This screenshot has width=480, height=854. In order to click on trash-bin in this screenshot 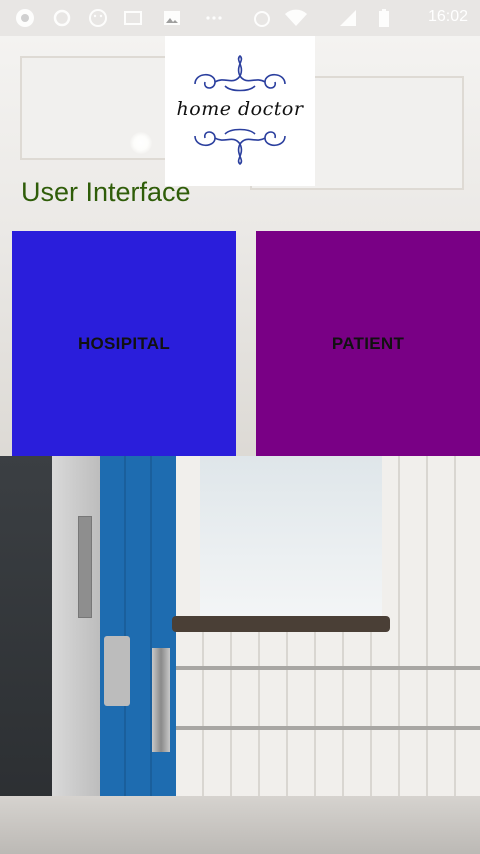, I will do `click(161, 700)`.